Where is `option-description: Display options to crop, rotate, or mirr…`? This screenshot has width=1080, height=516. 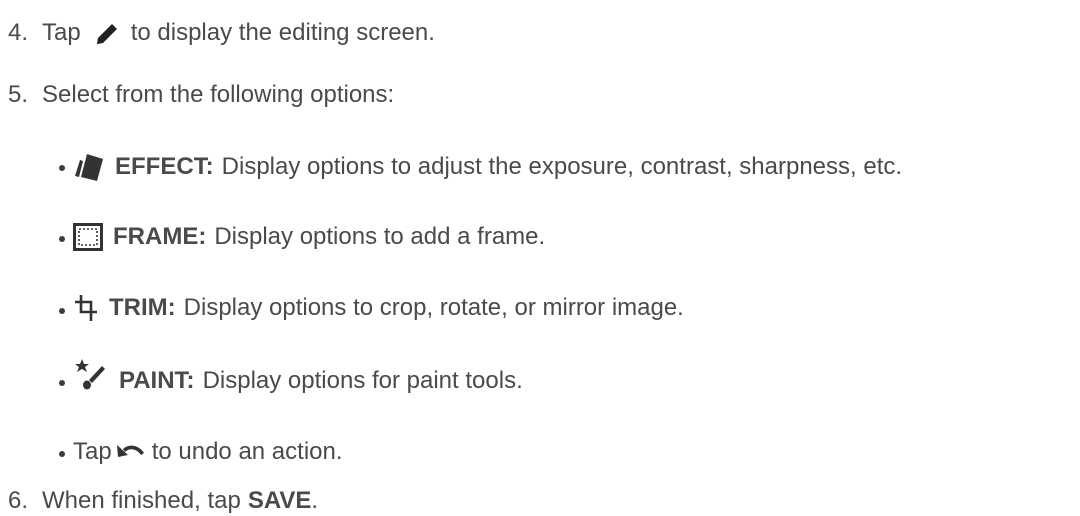 option-description: Display options to crop, rotate, or mirr… is located at coordinates (433, 307).